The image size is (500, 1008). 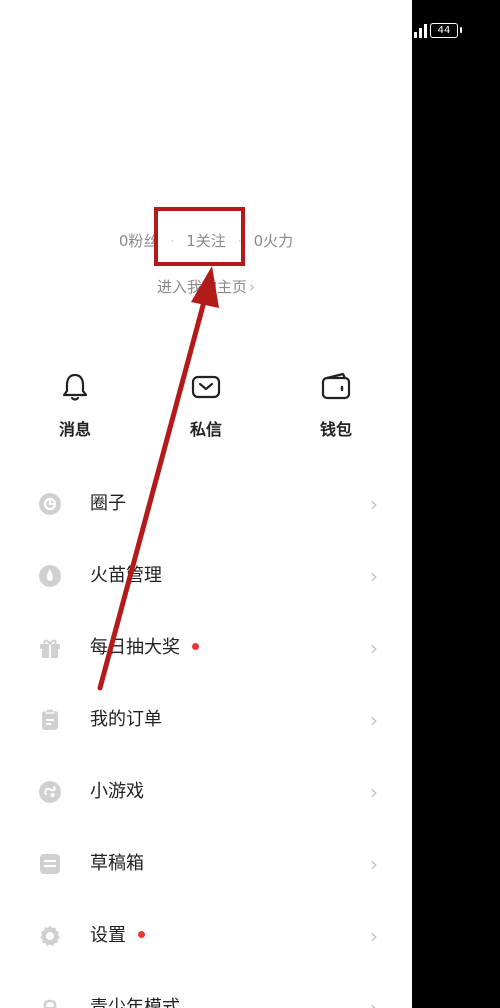 What do you see at coordinates (420, 31) in the screenshot?
I see `signal-icon` at bounding box center [420, 31].